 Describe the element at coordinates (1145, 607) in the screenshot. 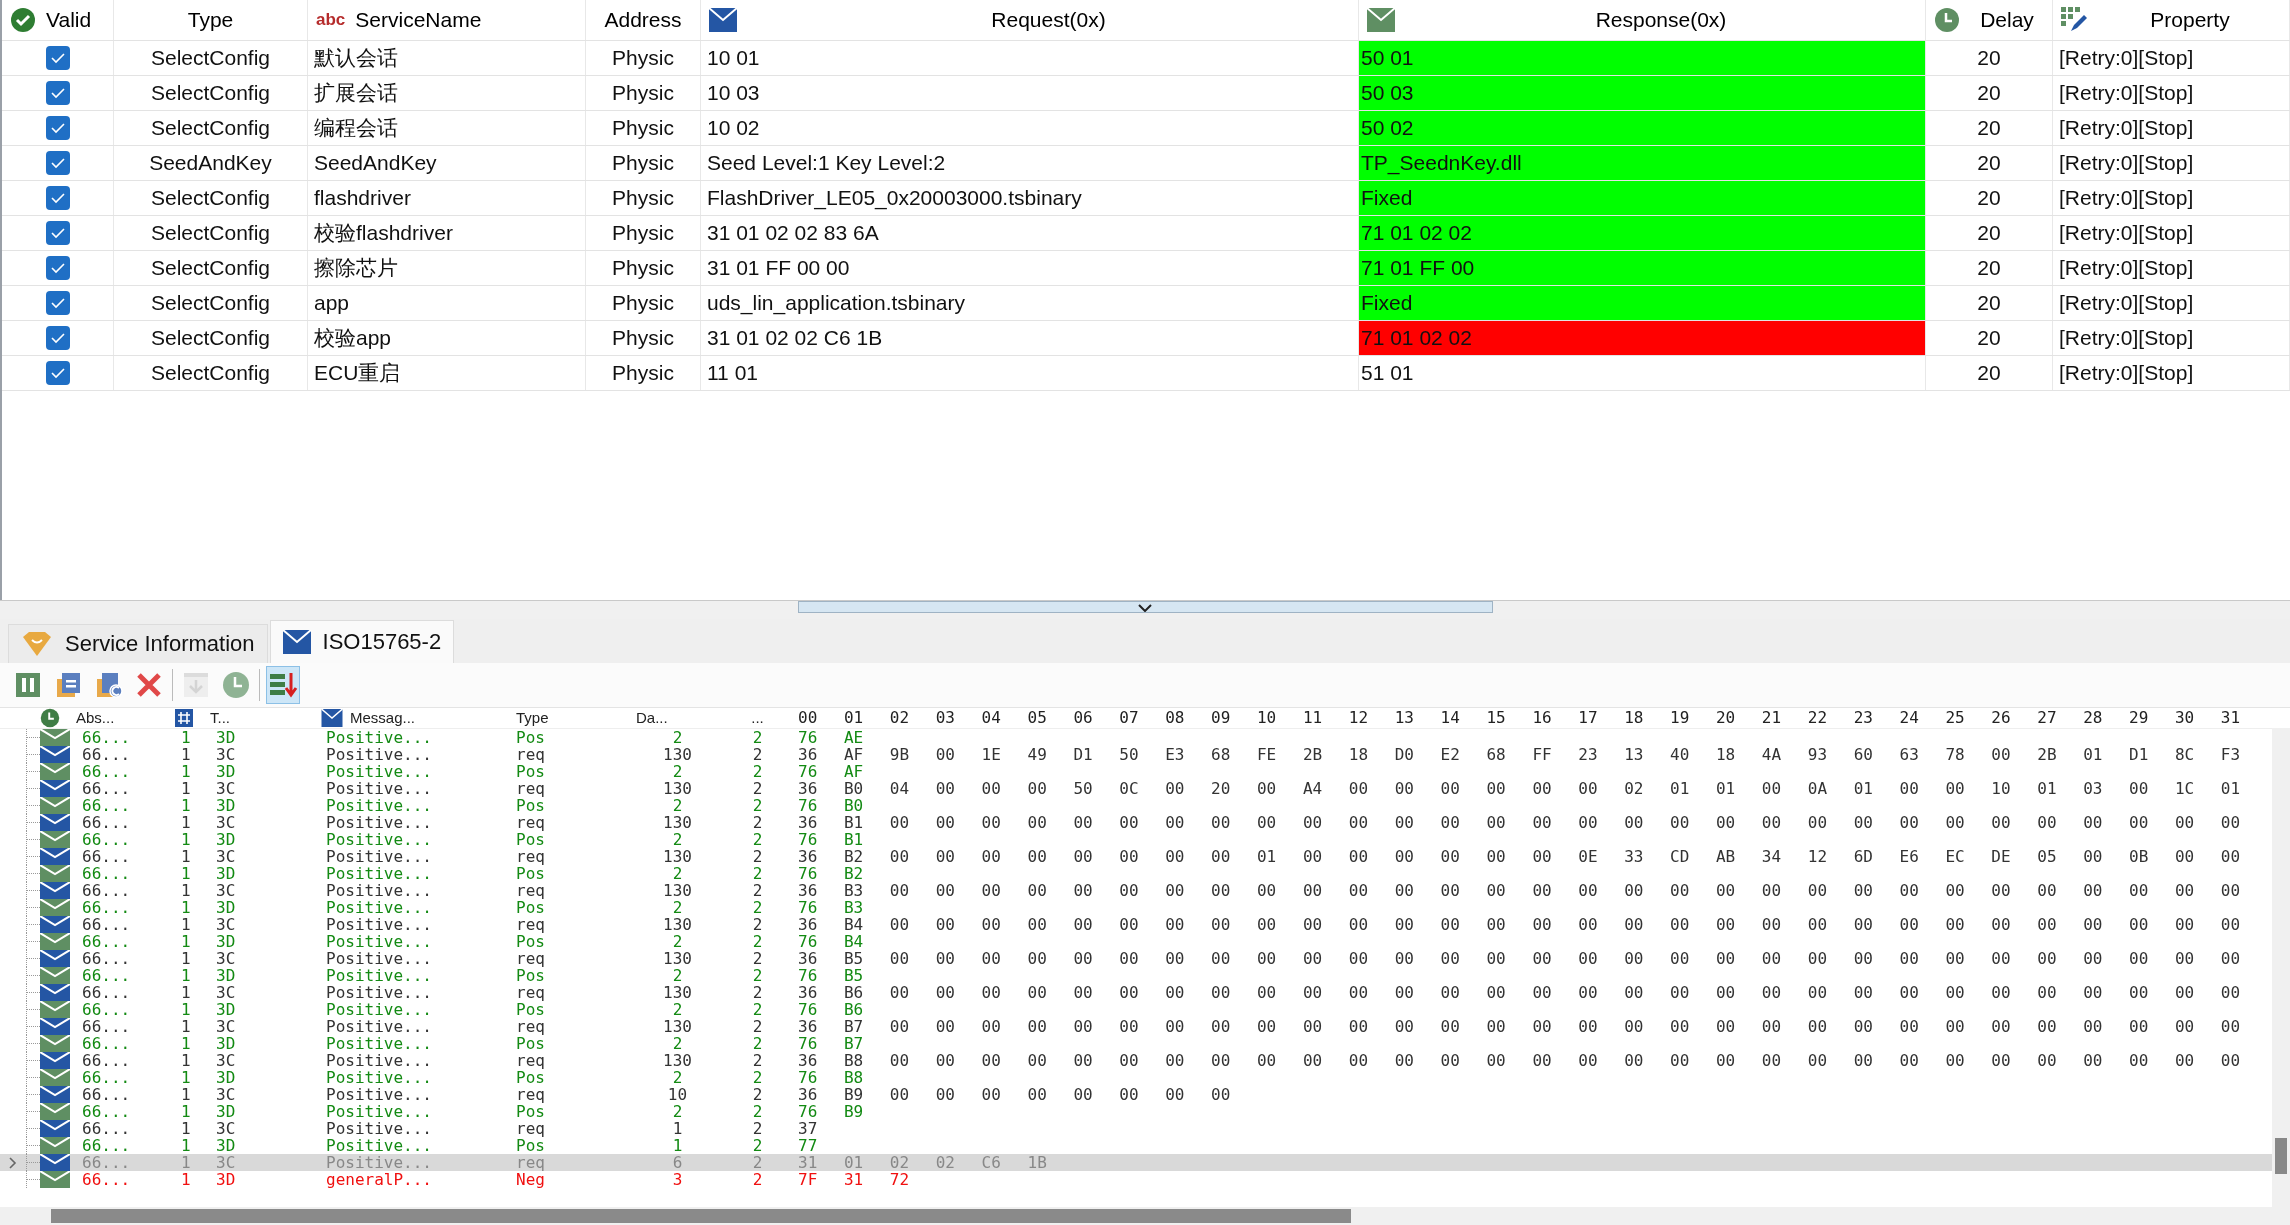

I see `splitter-handle` at that location.